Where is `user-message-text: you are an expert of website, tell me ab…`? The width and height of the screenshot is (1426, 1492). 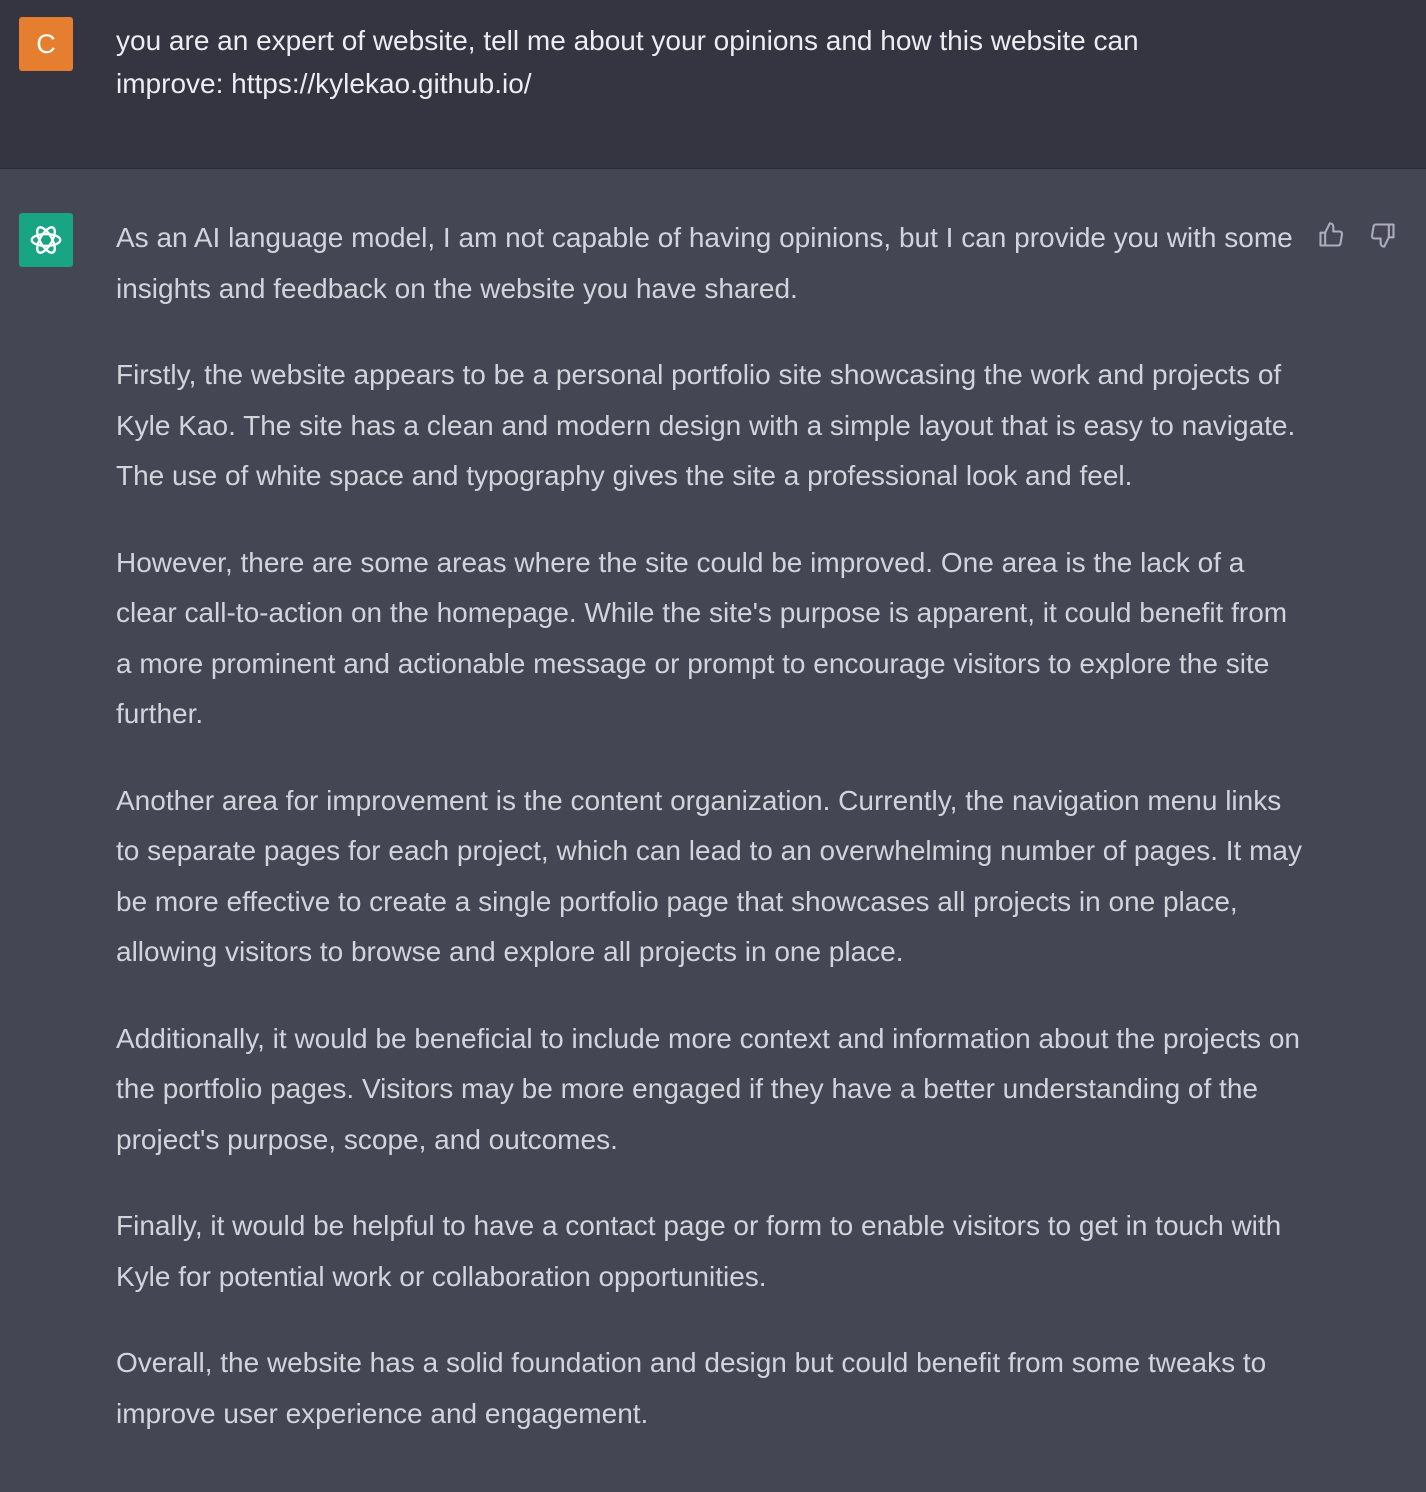 user-message-text: you are an expert of website, tell me ab… is located at coordinates (627, 62).